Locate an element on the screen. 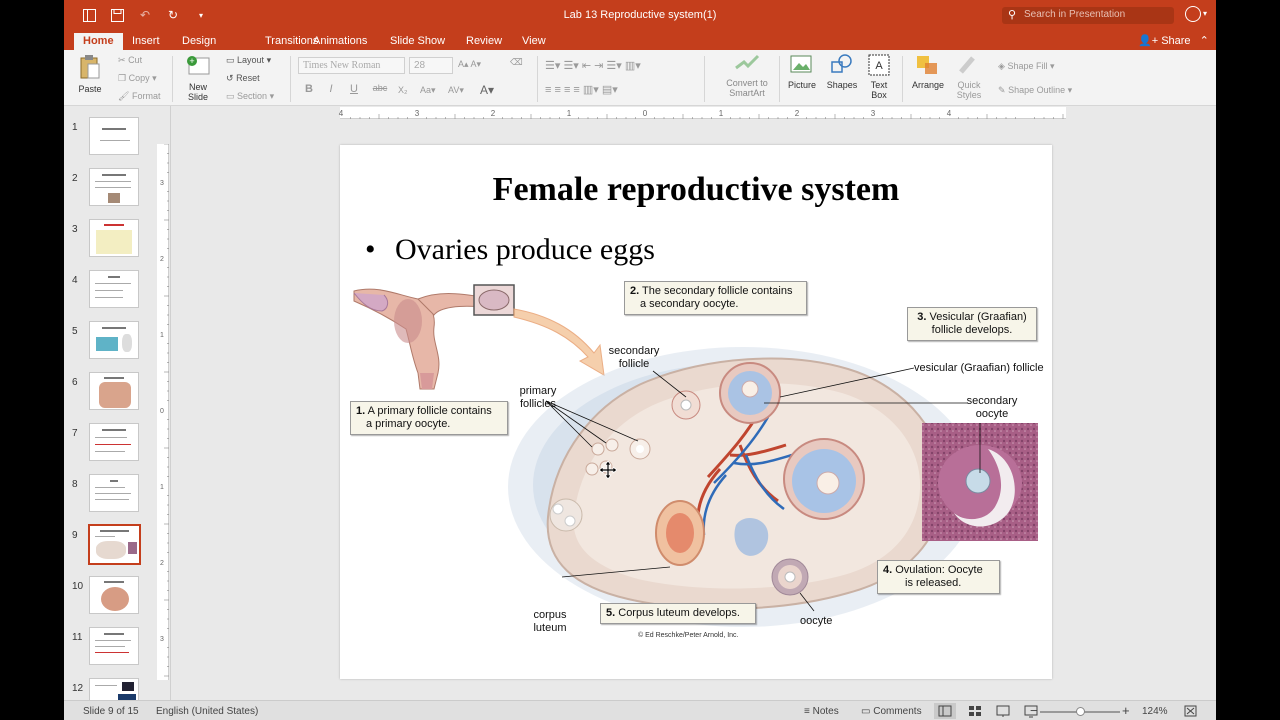 This screenshot has width=1280, height=720. italic-button: I is located at coordinates (331, 91).